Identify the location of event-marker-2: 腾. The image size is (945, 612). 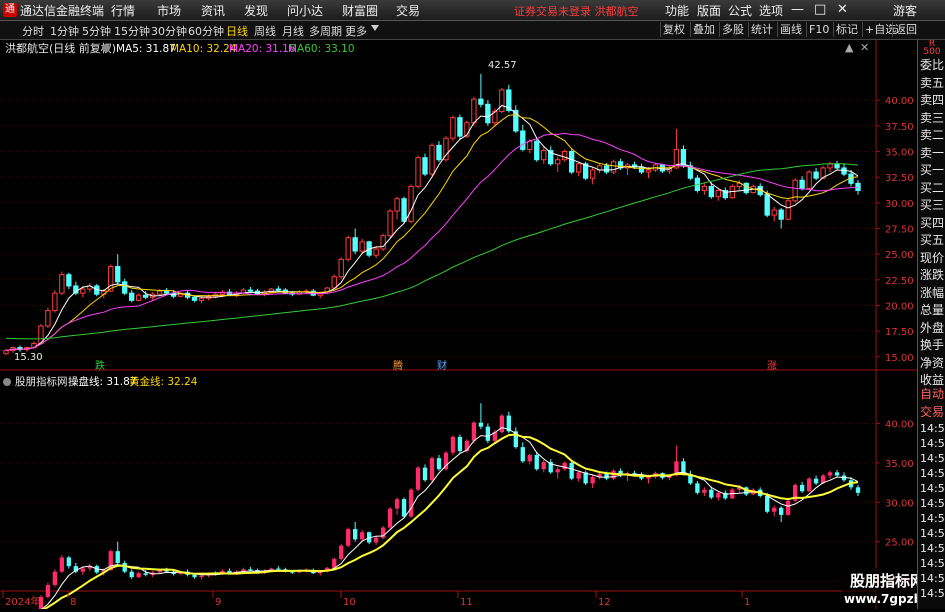
(398, 365).